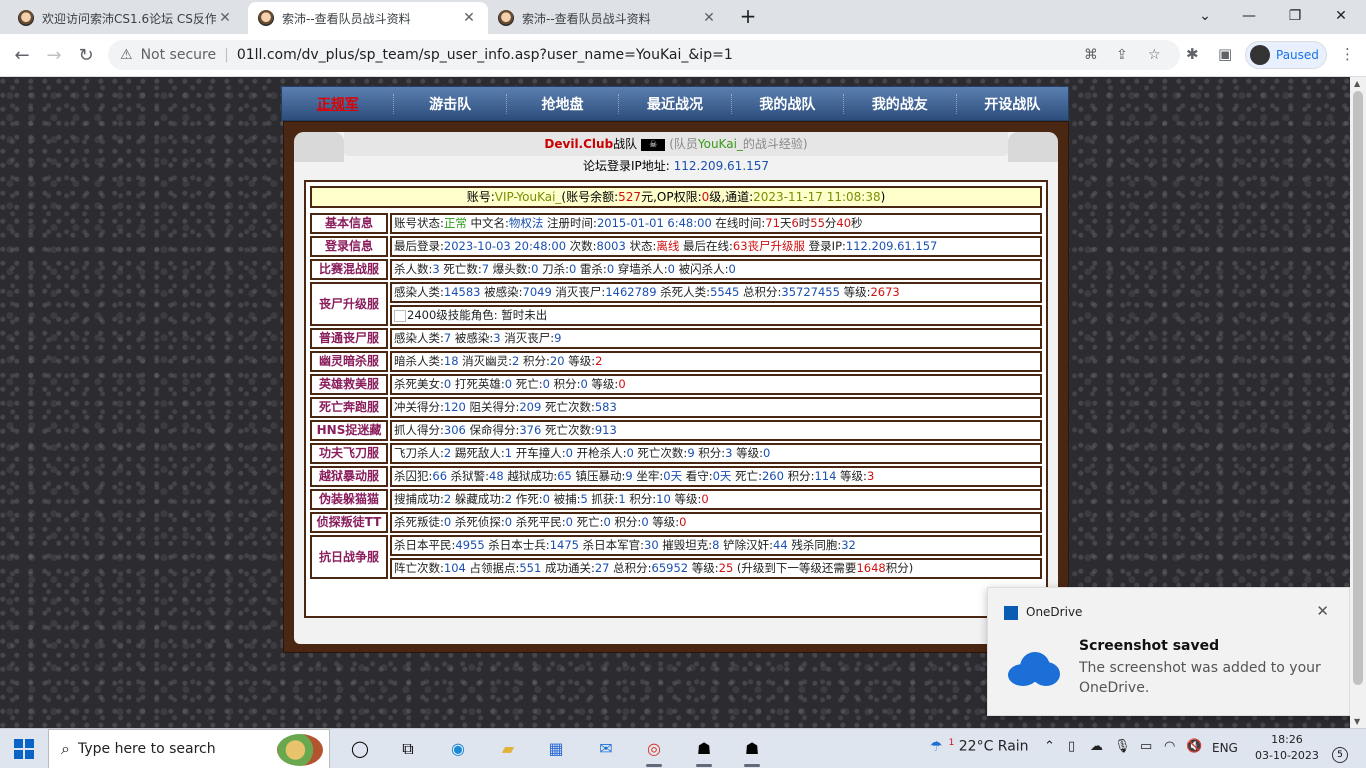 The image size is (1366, 768). Describe the element at coordinates (979, 746) in the screenshot. I see `weather-widget: ☂ 1 22°C Rain` at that location.